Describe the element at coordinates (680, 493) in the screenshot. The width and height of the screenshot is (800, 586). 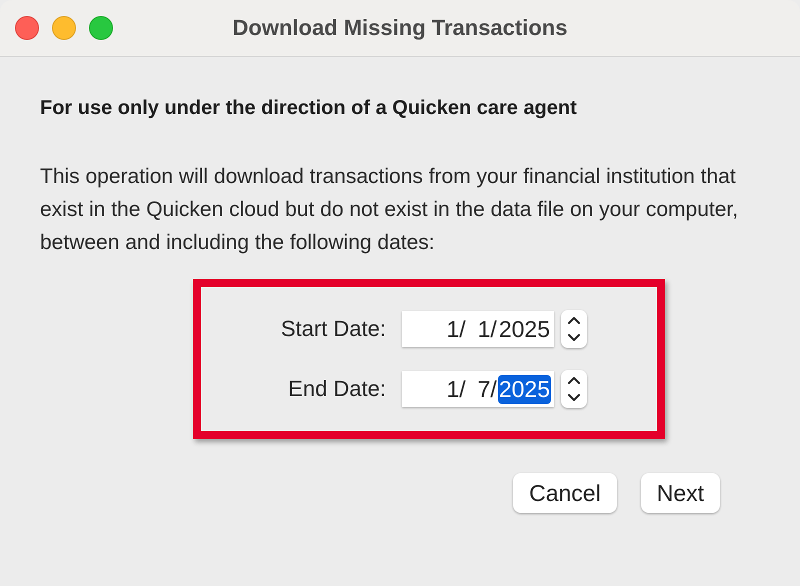
I see `next-button: Next` at that location.